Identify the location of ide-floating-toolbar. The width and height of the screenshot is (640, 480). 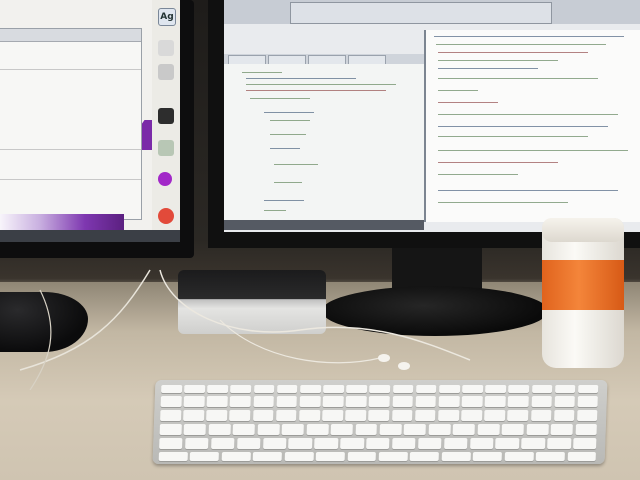
(421, 13).